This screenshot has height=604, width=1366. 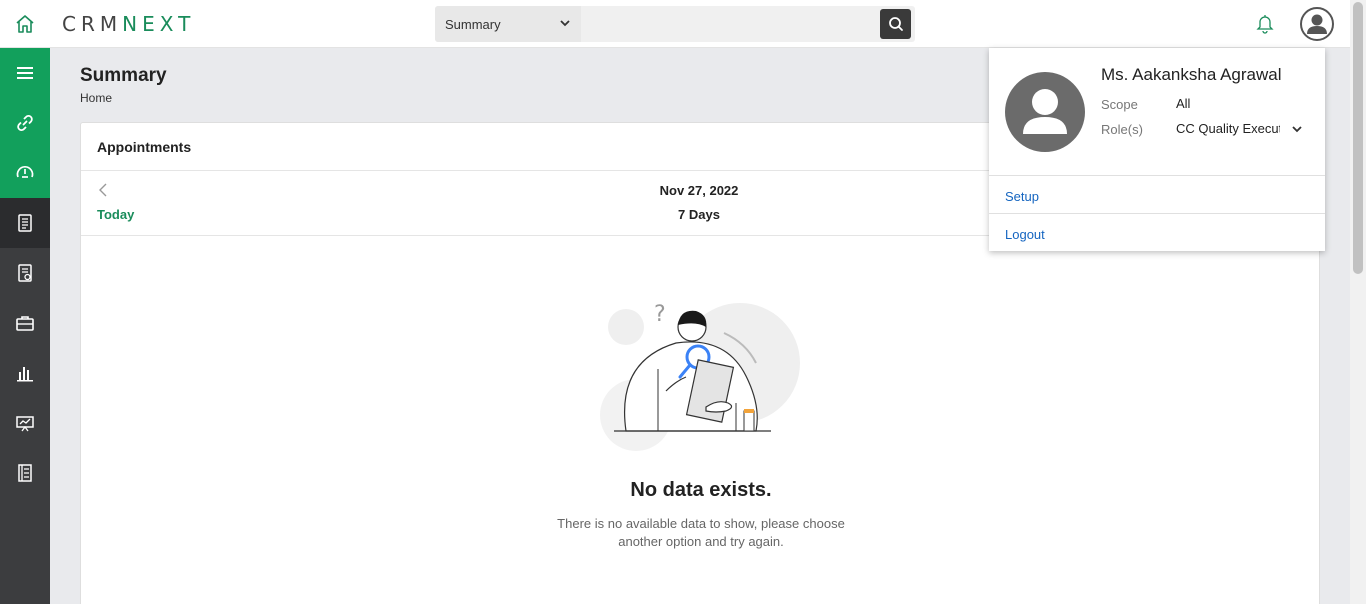 I want to click on chevron-left-icon, so click(x=103, y=190).